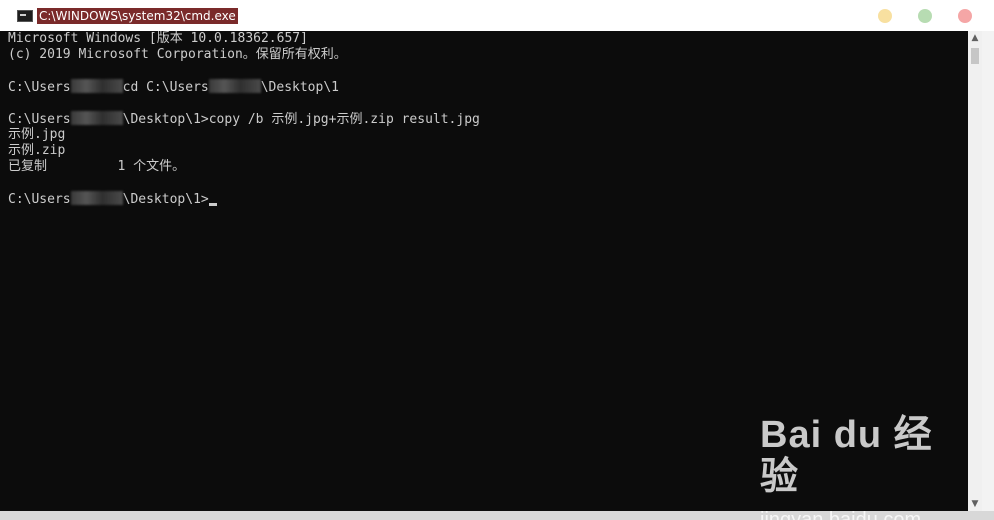  I want to click on window-title: C:\WINDOWS\system32\cmd.exe, so click(137, 15).